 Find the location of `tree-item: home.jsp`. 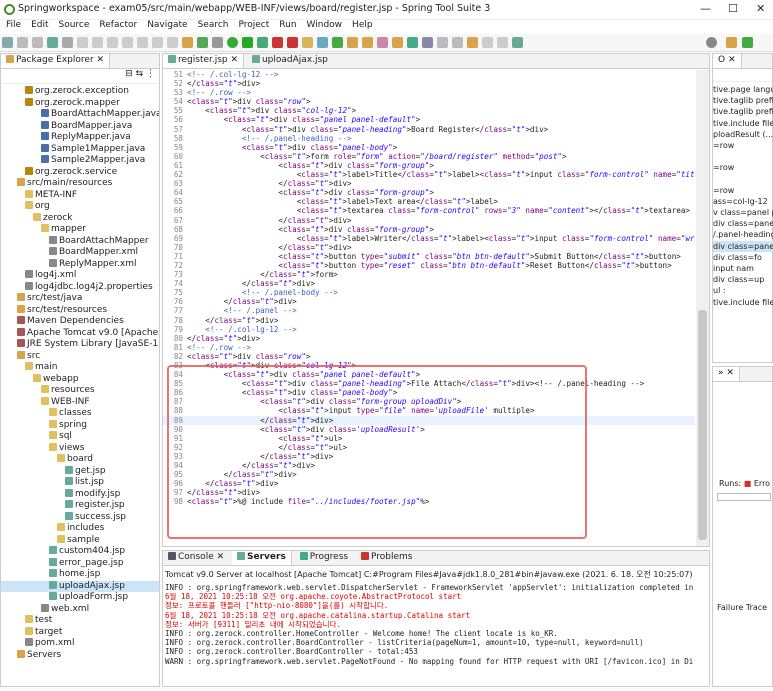

tree-item: home.jsp is located at coordinates (80, 575).